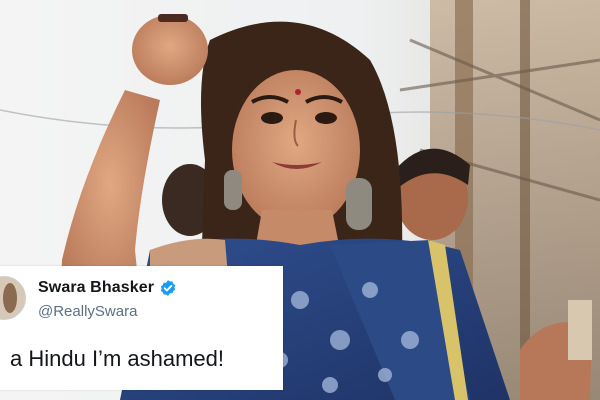 This screenshot has height=400, width=600. I want to click on verified-badge-icon, so click(168, 288).